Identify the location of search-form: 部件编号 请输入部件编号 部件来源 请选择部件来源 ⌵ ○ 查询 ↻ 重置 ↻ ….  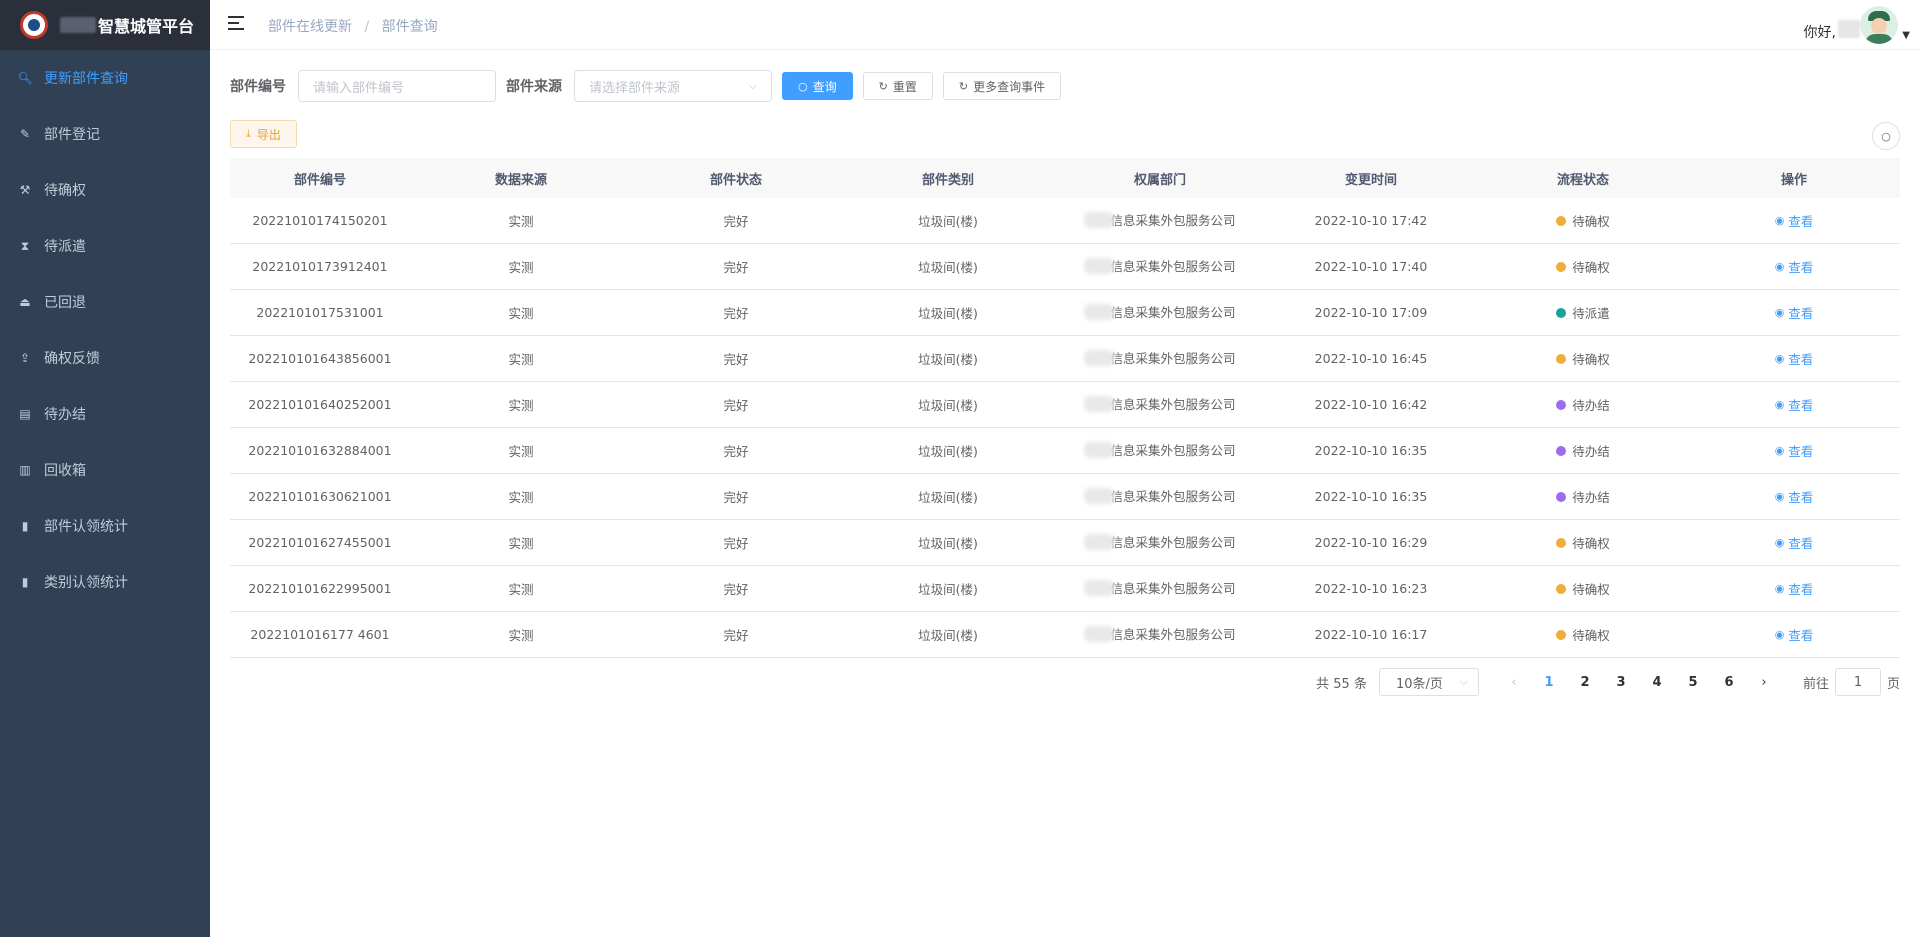
(646, 86).